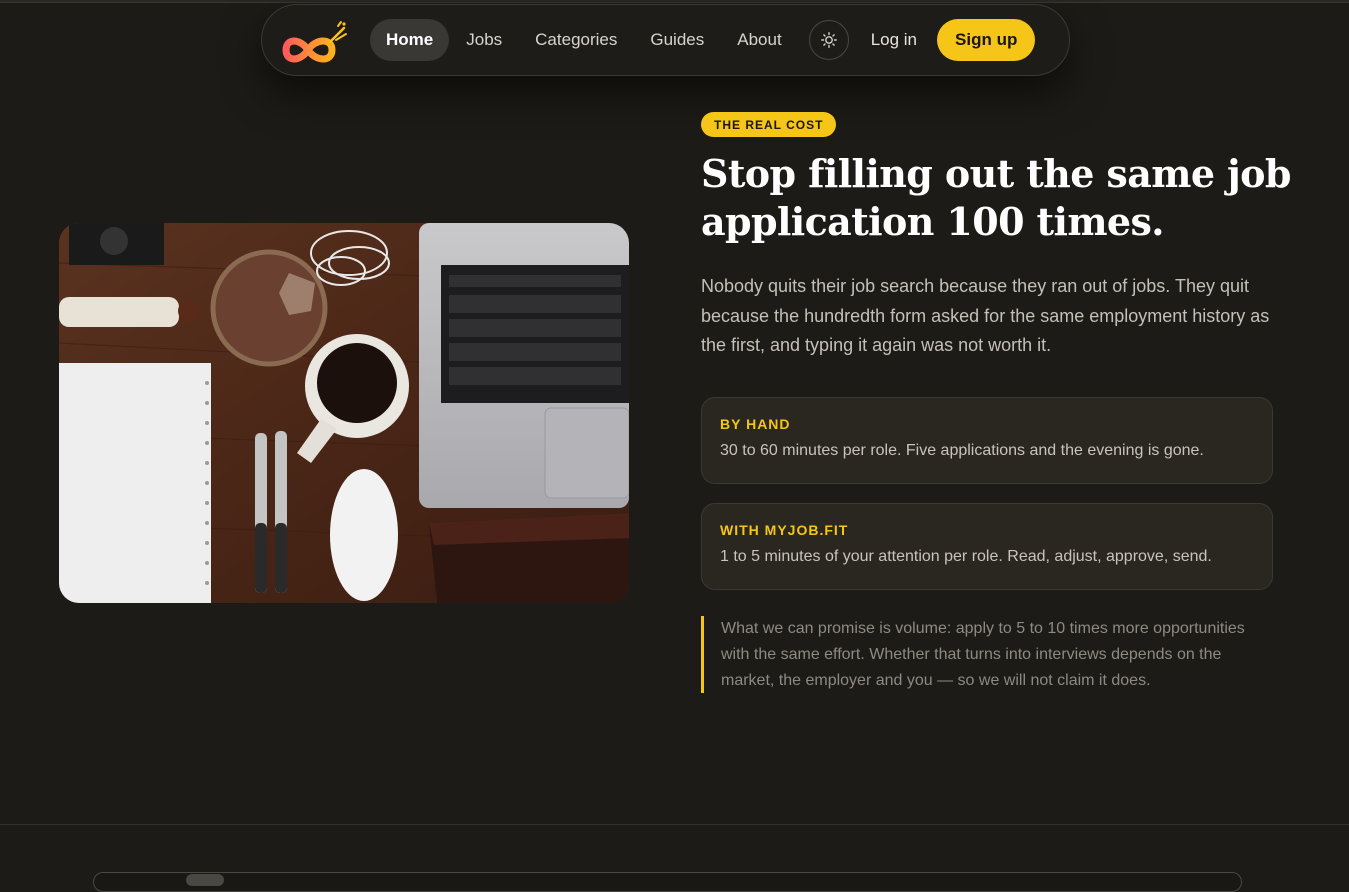  I want to click on headline-line-1: Stop filling out the same job, so click(996, 173).